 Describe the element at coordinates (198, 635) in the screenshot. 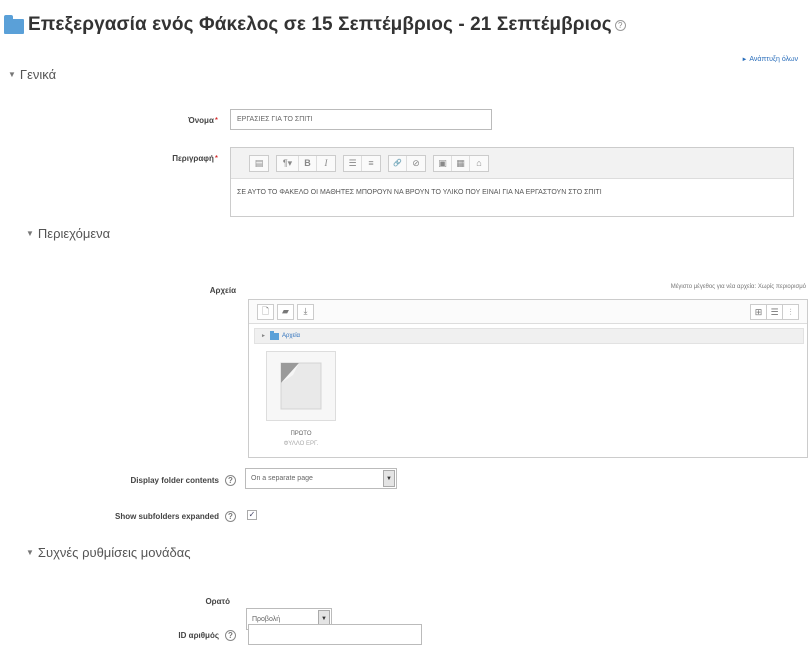

I see `id-number-label-text: ID αριθμός` at that location.